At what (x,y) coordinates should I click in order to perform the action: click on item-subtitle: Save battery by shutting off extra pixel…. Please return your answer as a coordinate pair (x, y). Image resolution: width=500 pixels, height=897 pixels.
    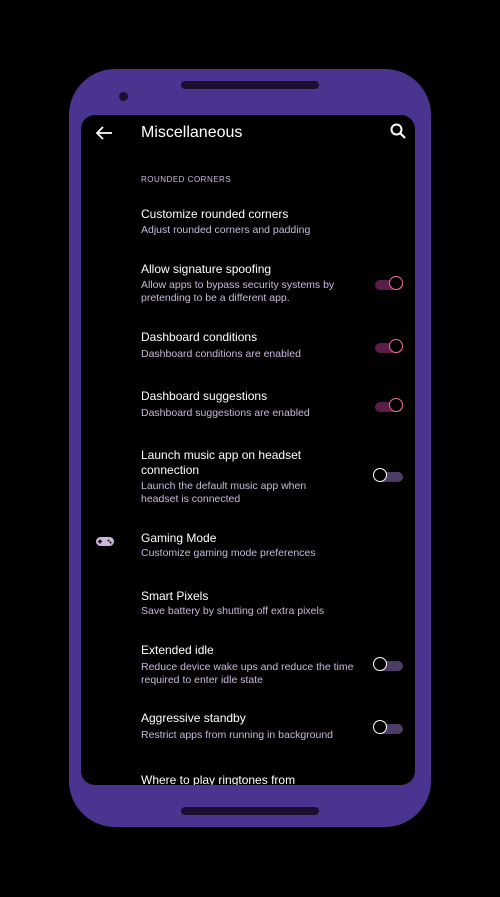
    Looking at the image, I should click on (233, 611).